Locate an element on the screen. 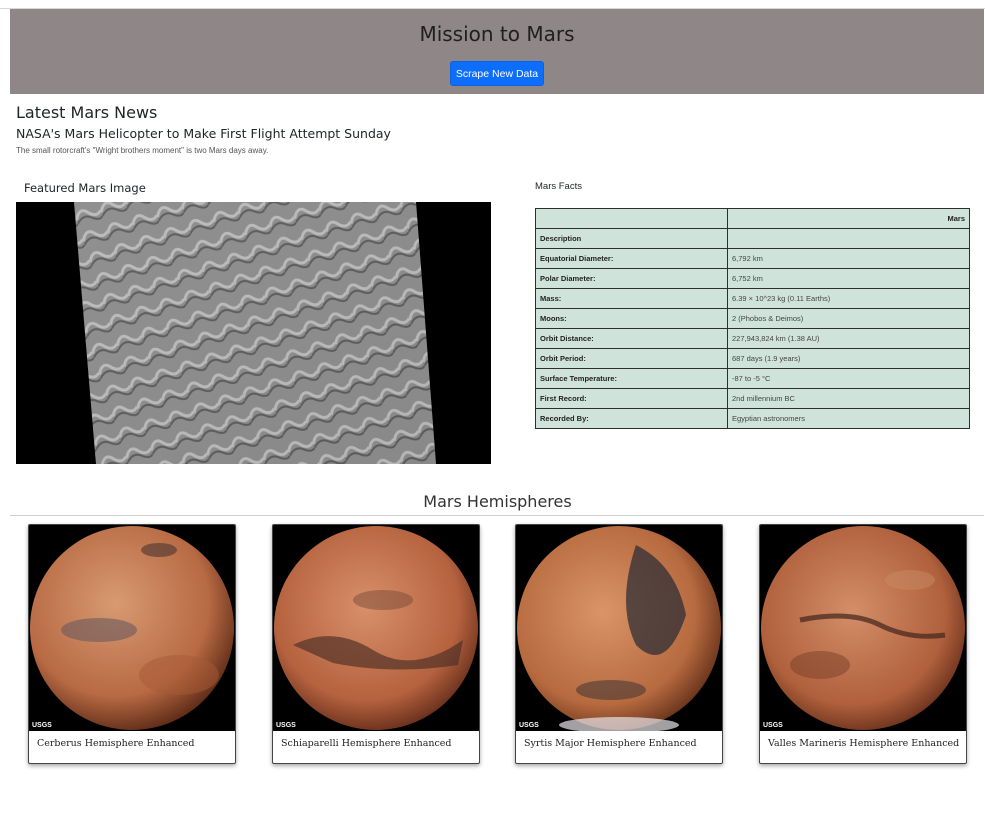 The image size is (985, 827). fact-value is located at coordinates (848, 238).